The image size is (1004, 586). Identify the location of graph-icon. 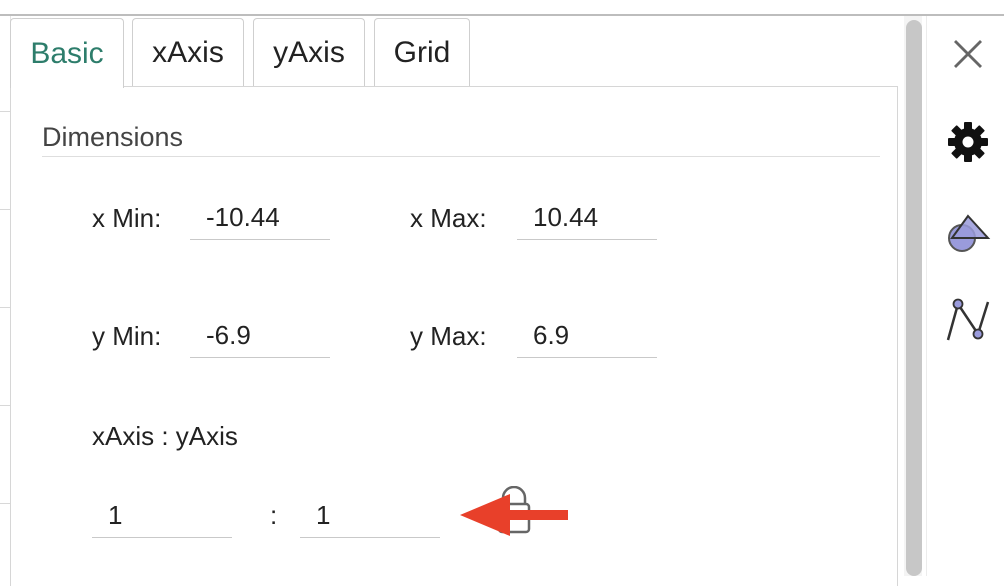
(968, 319).